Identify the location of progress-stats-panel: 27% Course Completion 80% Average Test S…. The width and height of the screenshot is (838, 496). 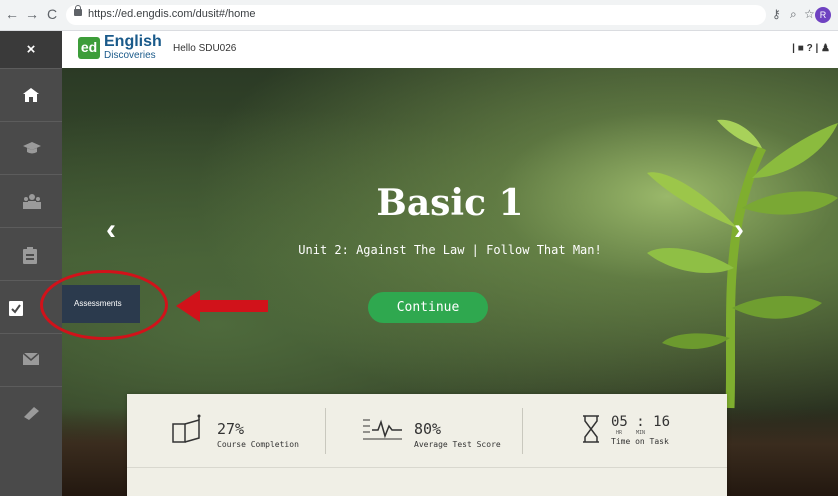
(427, 445).